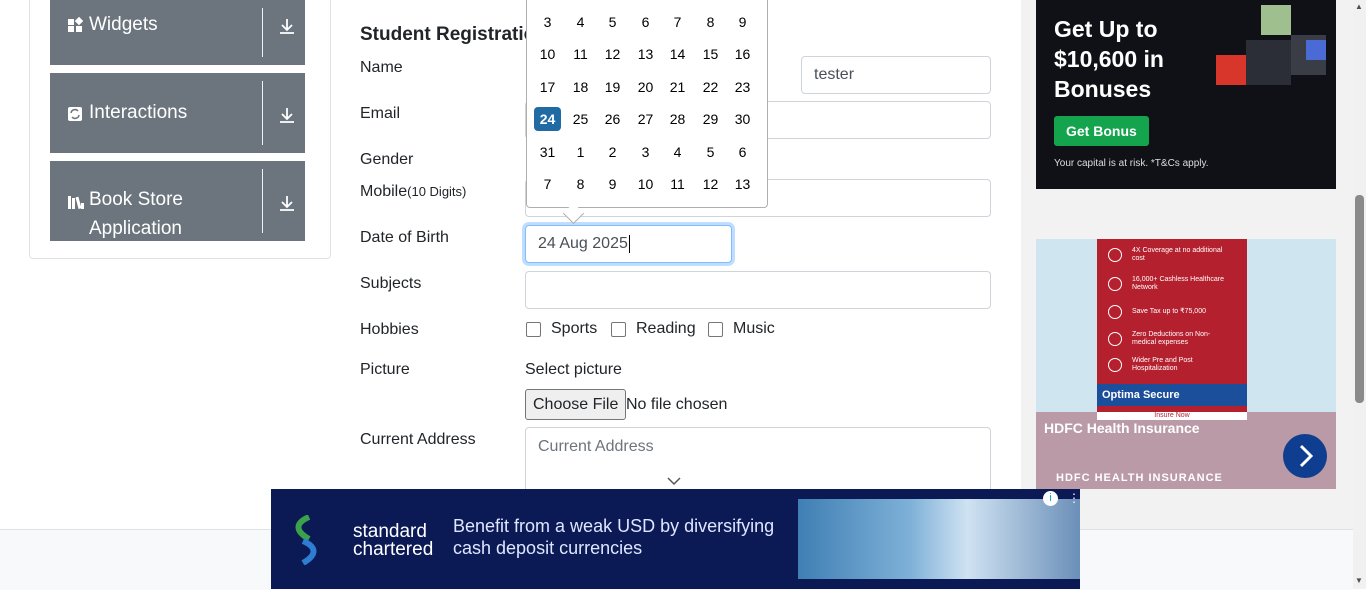 This screenshot has width=1366, height=590. Describe the element at coordinates (75, 202) in the screenshot. I see `book-store-icon` at that location.